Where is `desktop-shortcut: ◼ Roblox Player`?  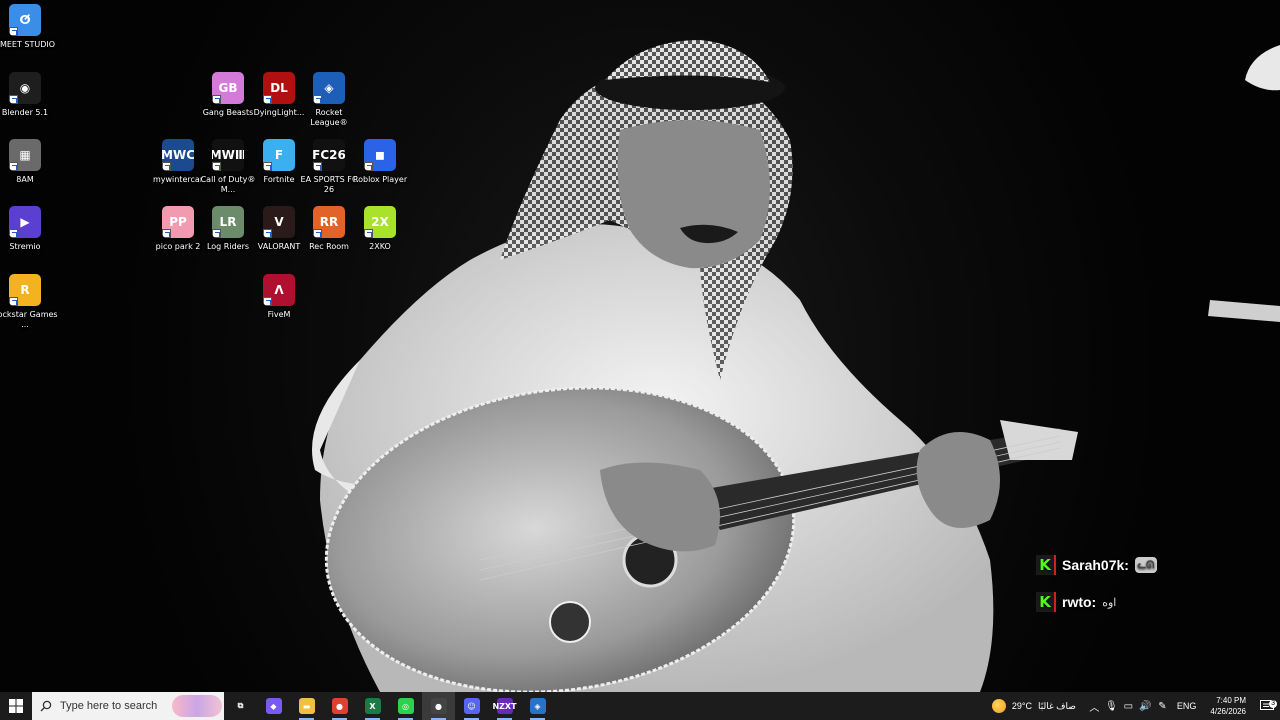
desktop-shortcut: ◼ Roblox Player is located at coordinates (380, 162).